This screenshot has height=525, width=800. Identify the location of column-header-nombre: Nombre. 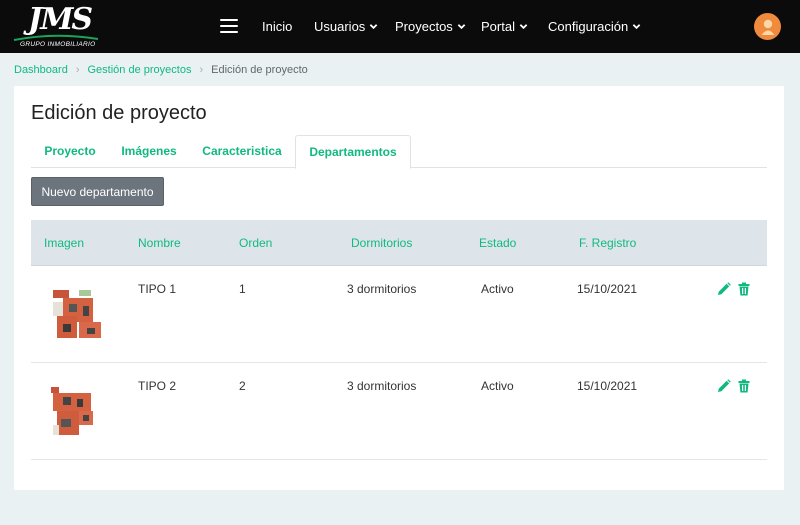
(159, 243).